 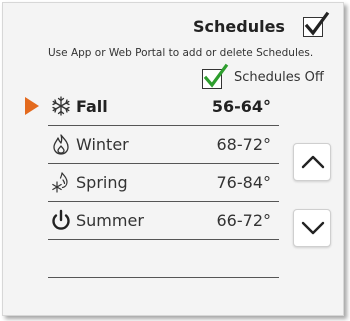 What do you see at coordinates (244, 144) in the screenshot?
I see `schedule-temp: 68-72°` at bounding box center [244, 144].